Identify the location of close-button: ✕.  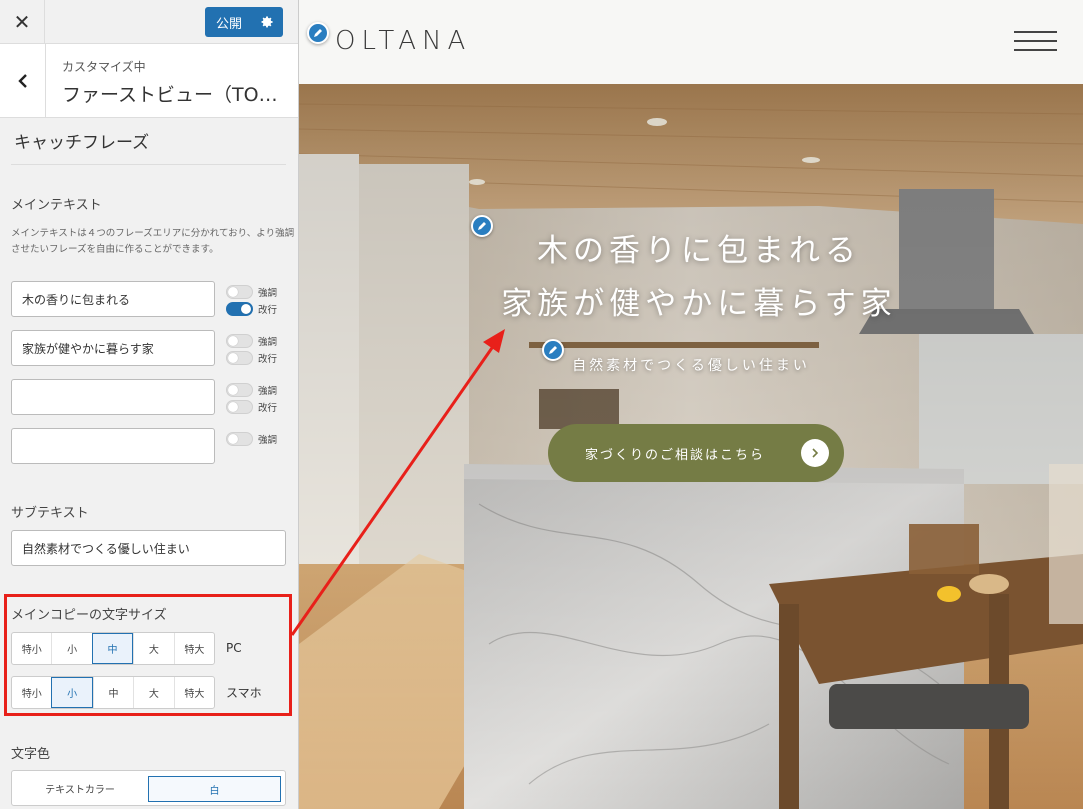
(22, 22).